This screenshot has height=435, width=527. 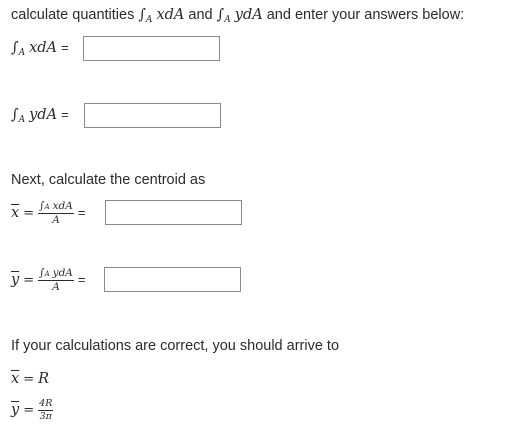 I want to click on y-bar-input, so click(x=172, y=279).